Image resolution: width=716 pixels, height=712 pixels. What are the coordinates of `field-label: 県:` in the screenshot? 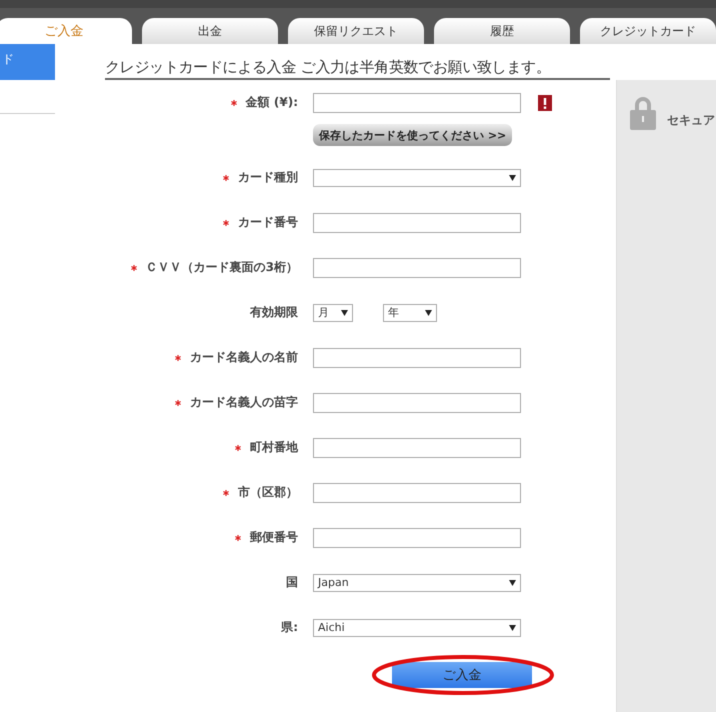 It's located at (289, 627).